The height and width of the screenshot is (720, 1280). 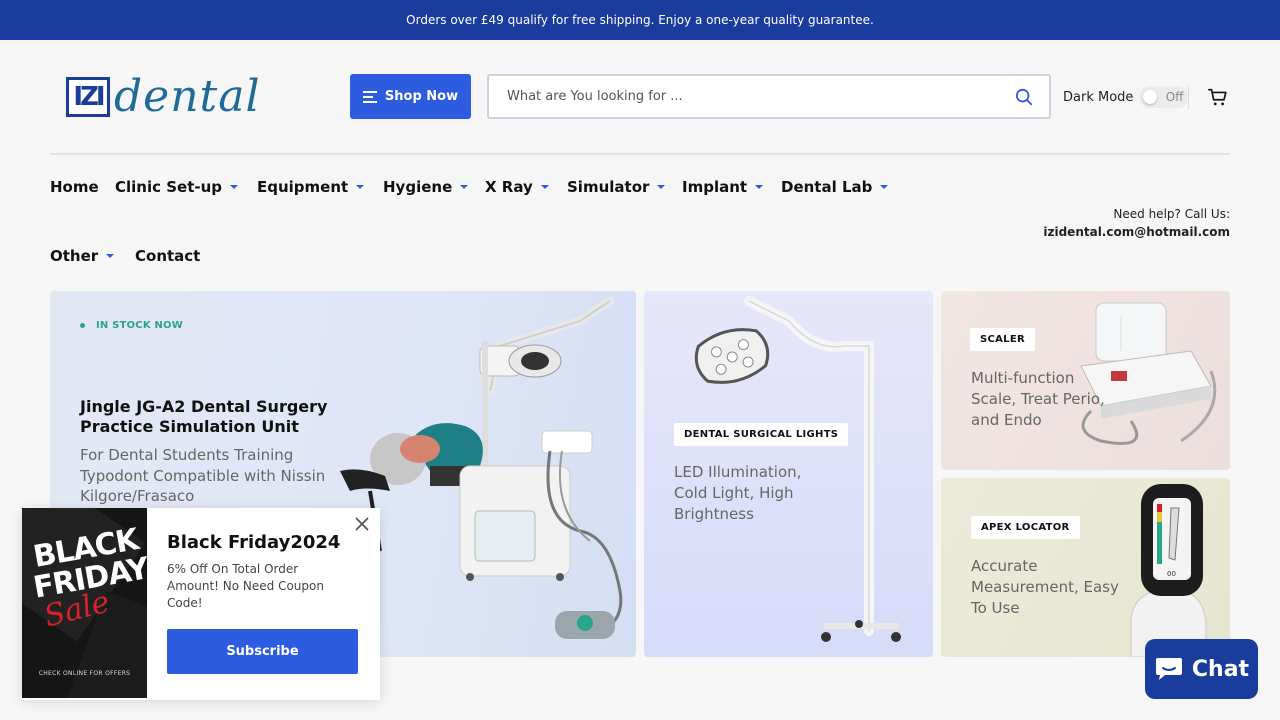 I want to click on banner-footer-text: CHECK ONLINE FOR OFFERS, so click(x=84, y=673).